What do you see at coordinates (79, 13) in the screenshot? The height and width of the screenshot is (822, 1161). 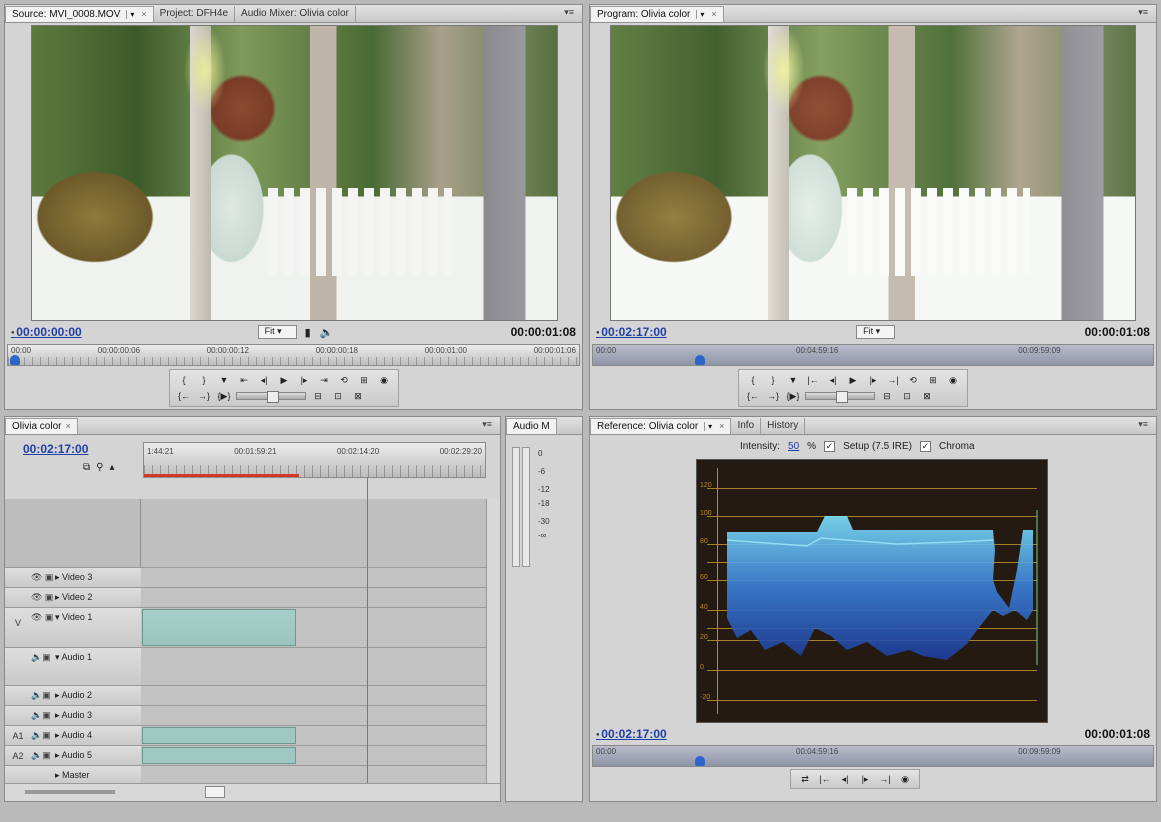 I see `tab-source: Source: MVI_0008.MOV ▾ ×` at bounding box center [79, 13].